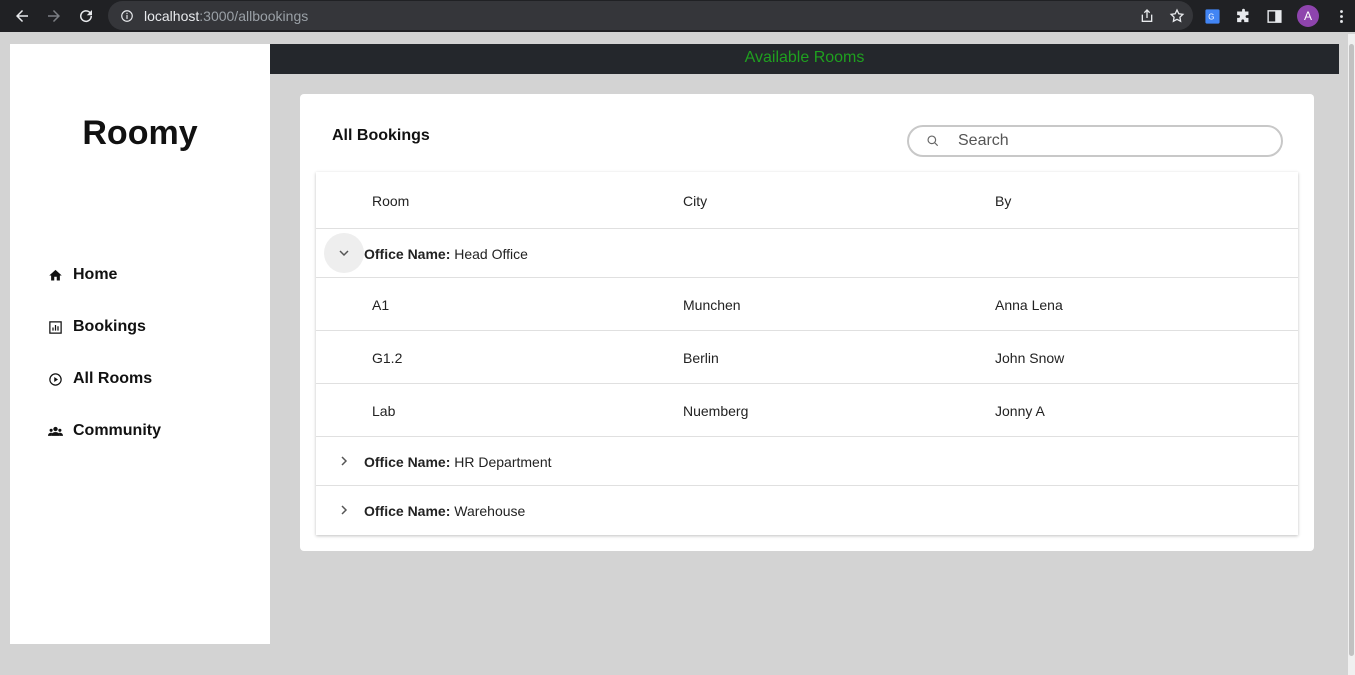  What do you see at coordinates (1030, 358) in the screenshot?
I see `cell-by: John Snow` at bounding box center [1030, 358].